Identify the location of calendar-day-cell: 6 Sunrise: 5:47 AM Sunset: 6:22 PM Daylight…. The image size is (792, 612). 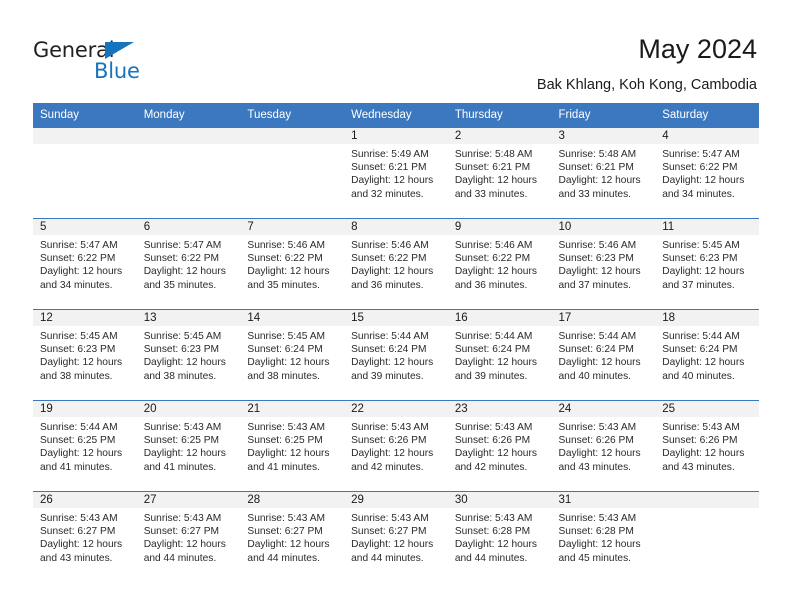
(188, 264).